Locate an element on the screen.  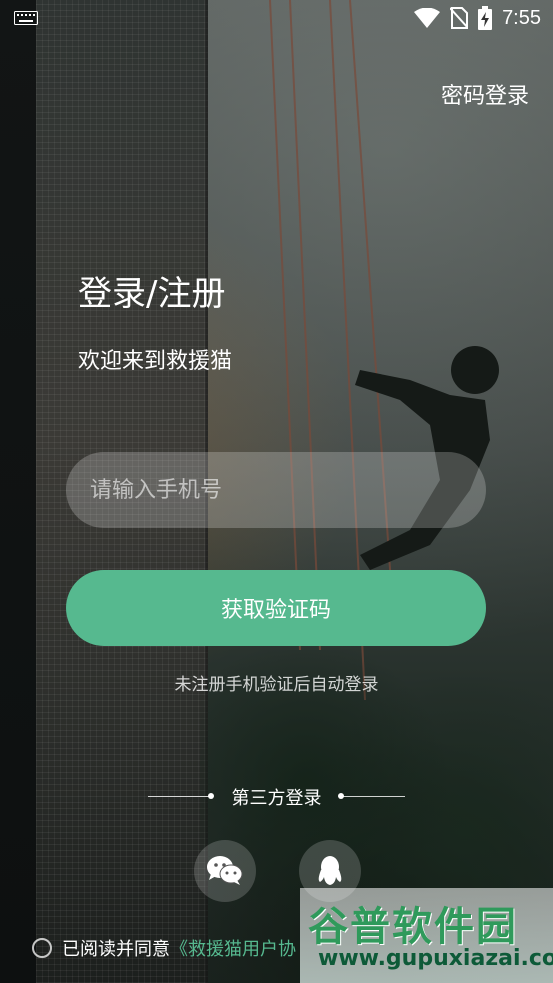
password-login-link: 密码登录 is located at coordinates (485, 94).